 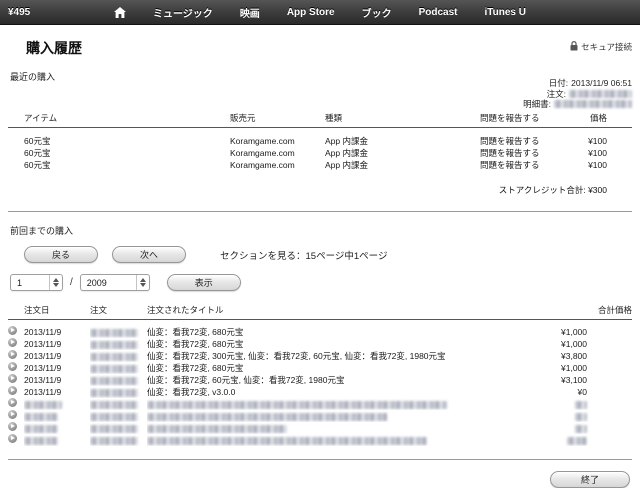 What do you see at coordinates (320, 211) in the screenshot?
I see `section-divider` at bounding box center [320, 211].